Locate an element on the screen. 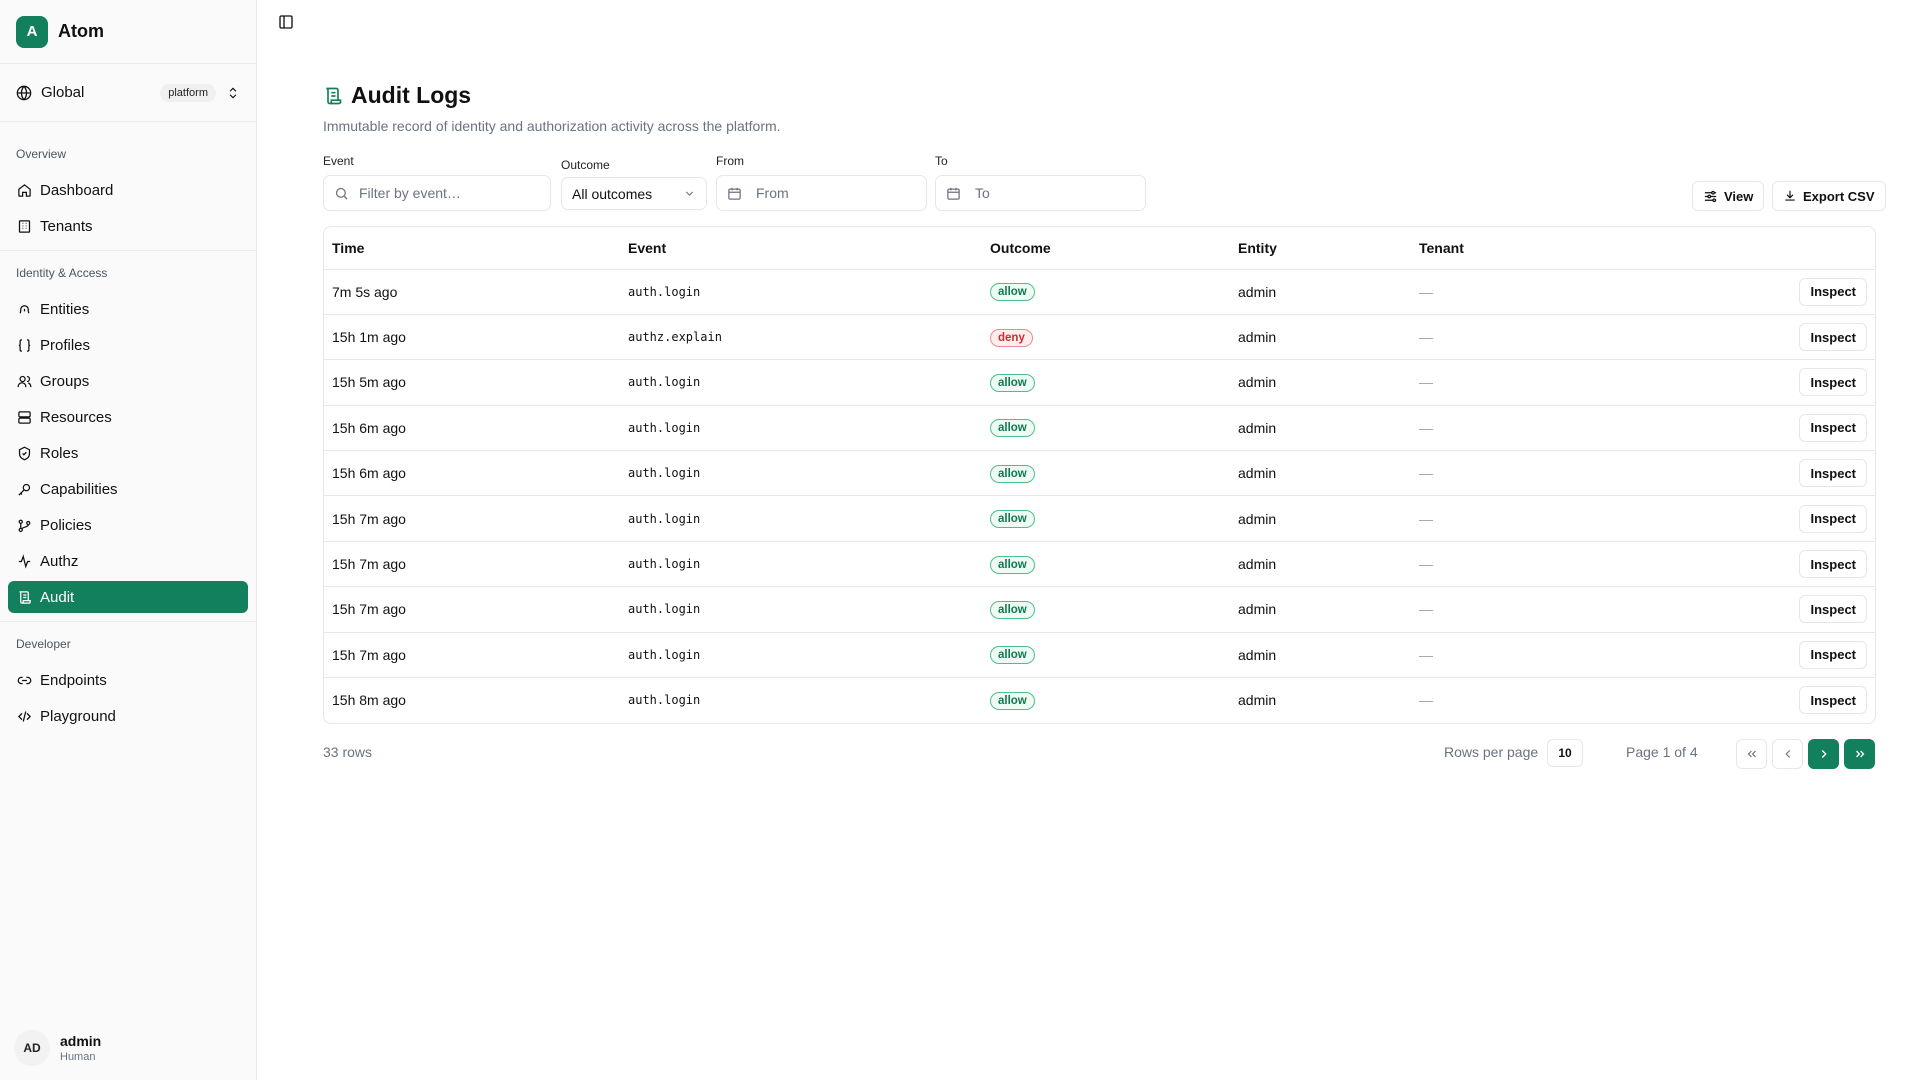 This screenshot has height=1080, width=1920. sidebar-item-endpoints: Endpoints is located at coordinates (128, 680).